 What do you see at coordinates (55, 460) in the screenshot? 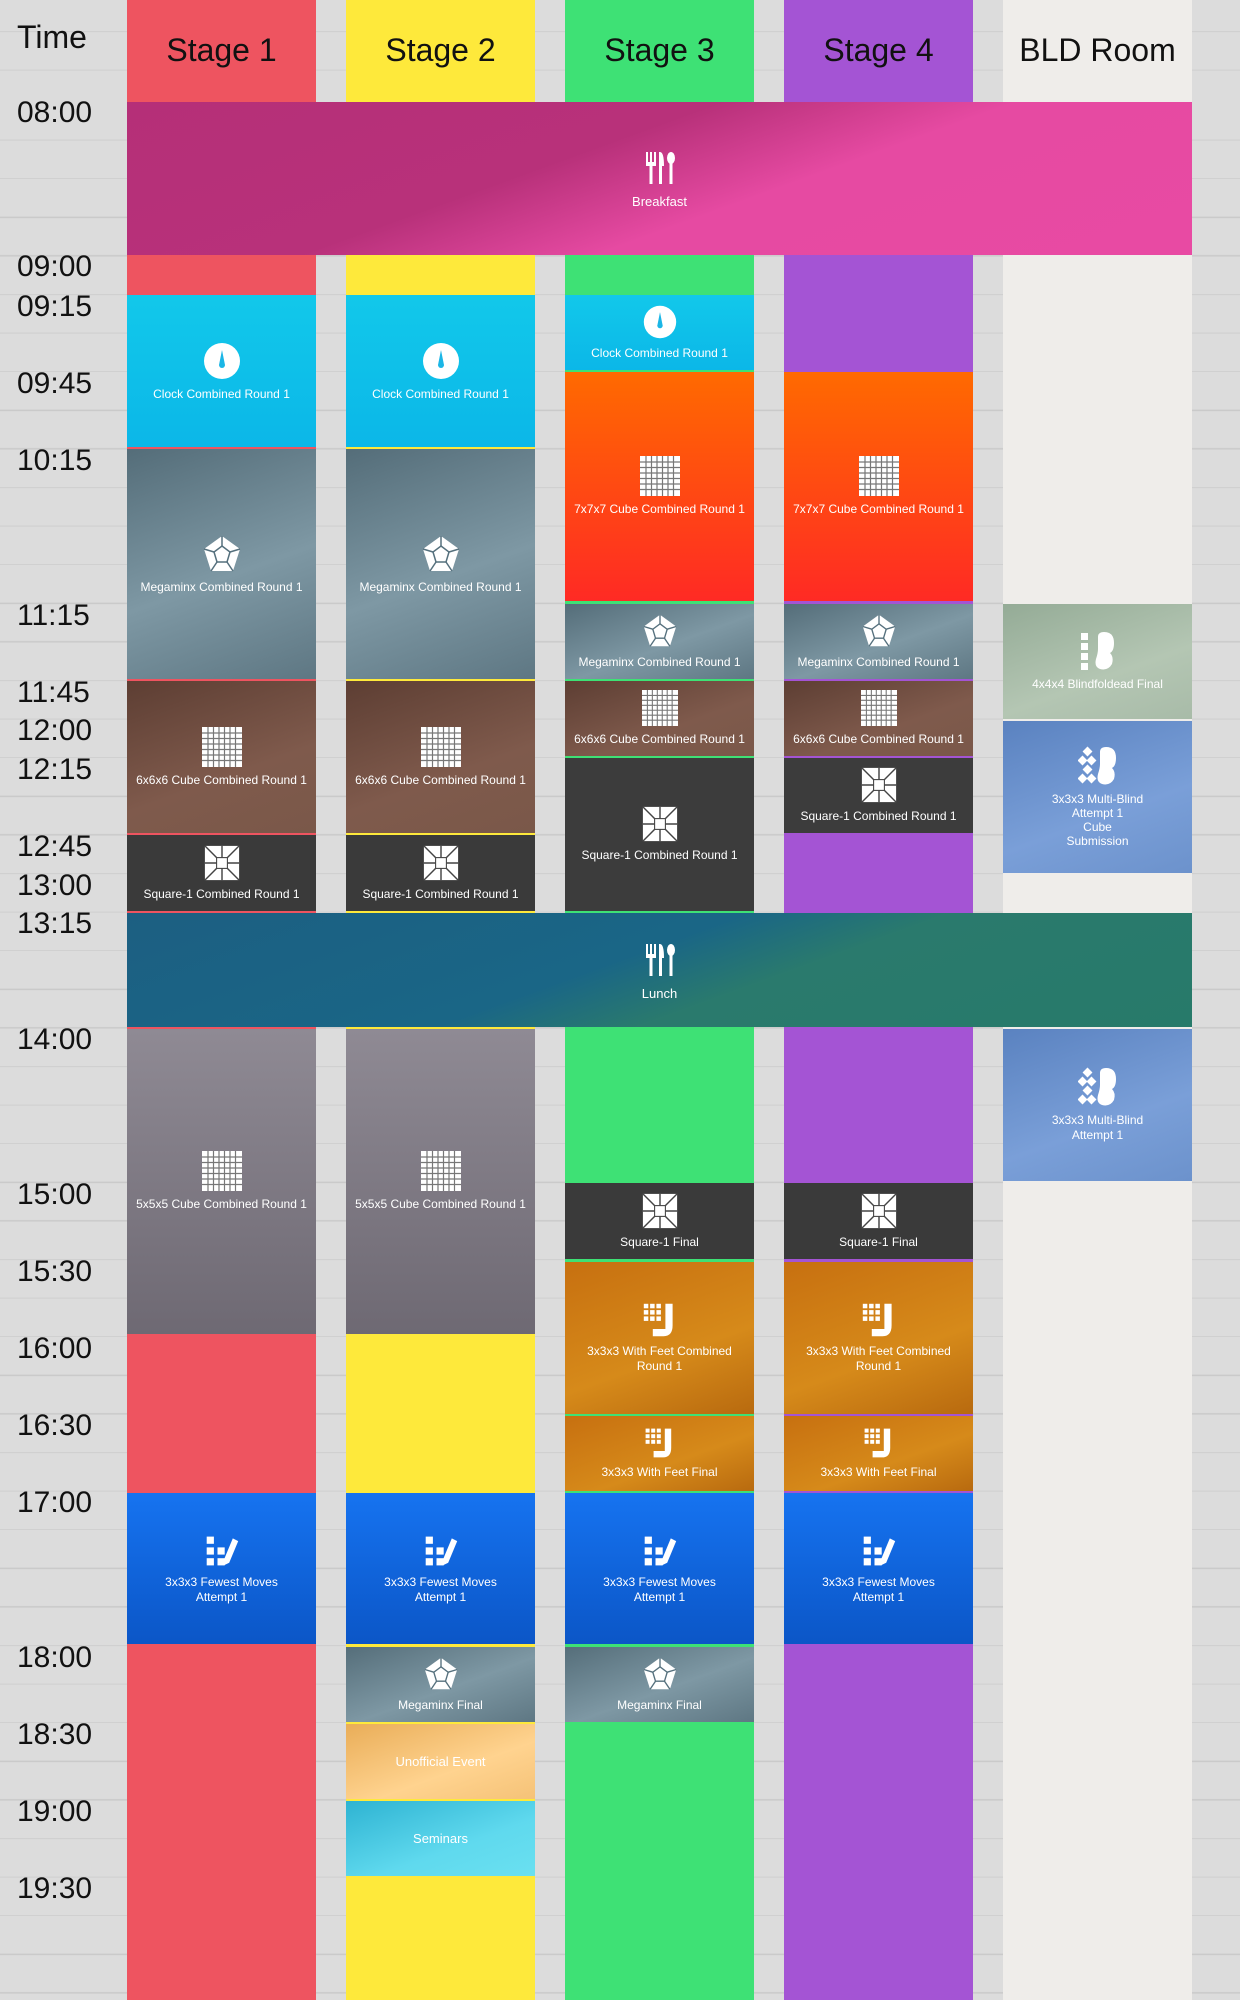
I see `time-label: 10:15` at bounding box center [55, 460].